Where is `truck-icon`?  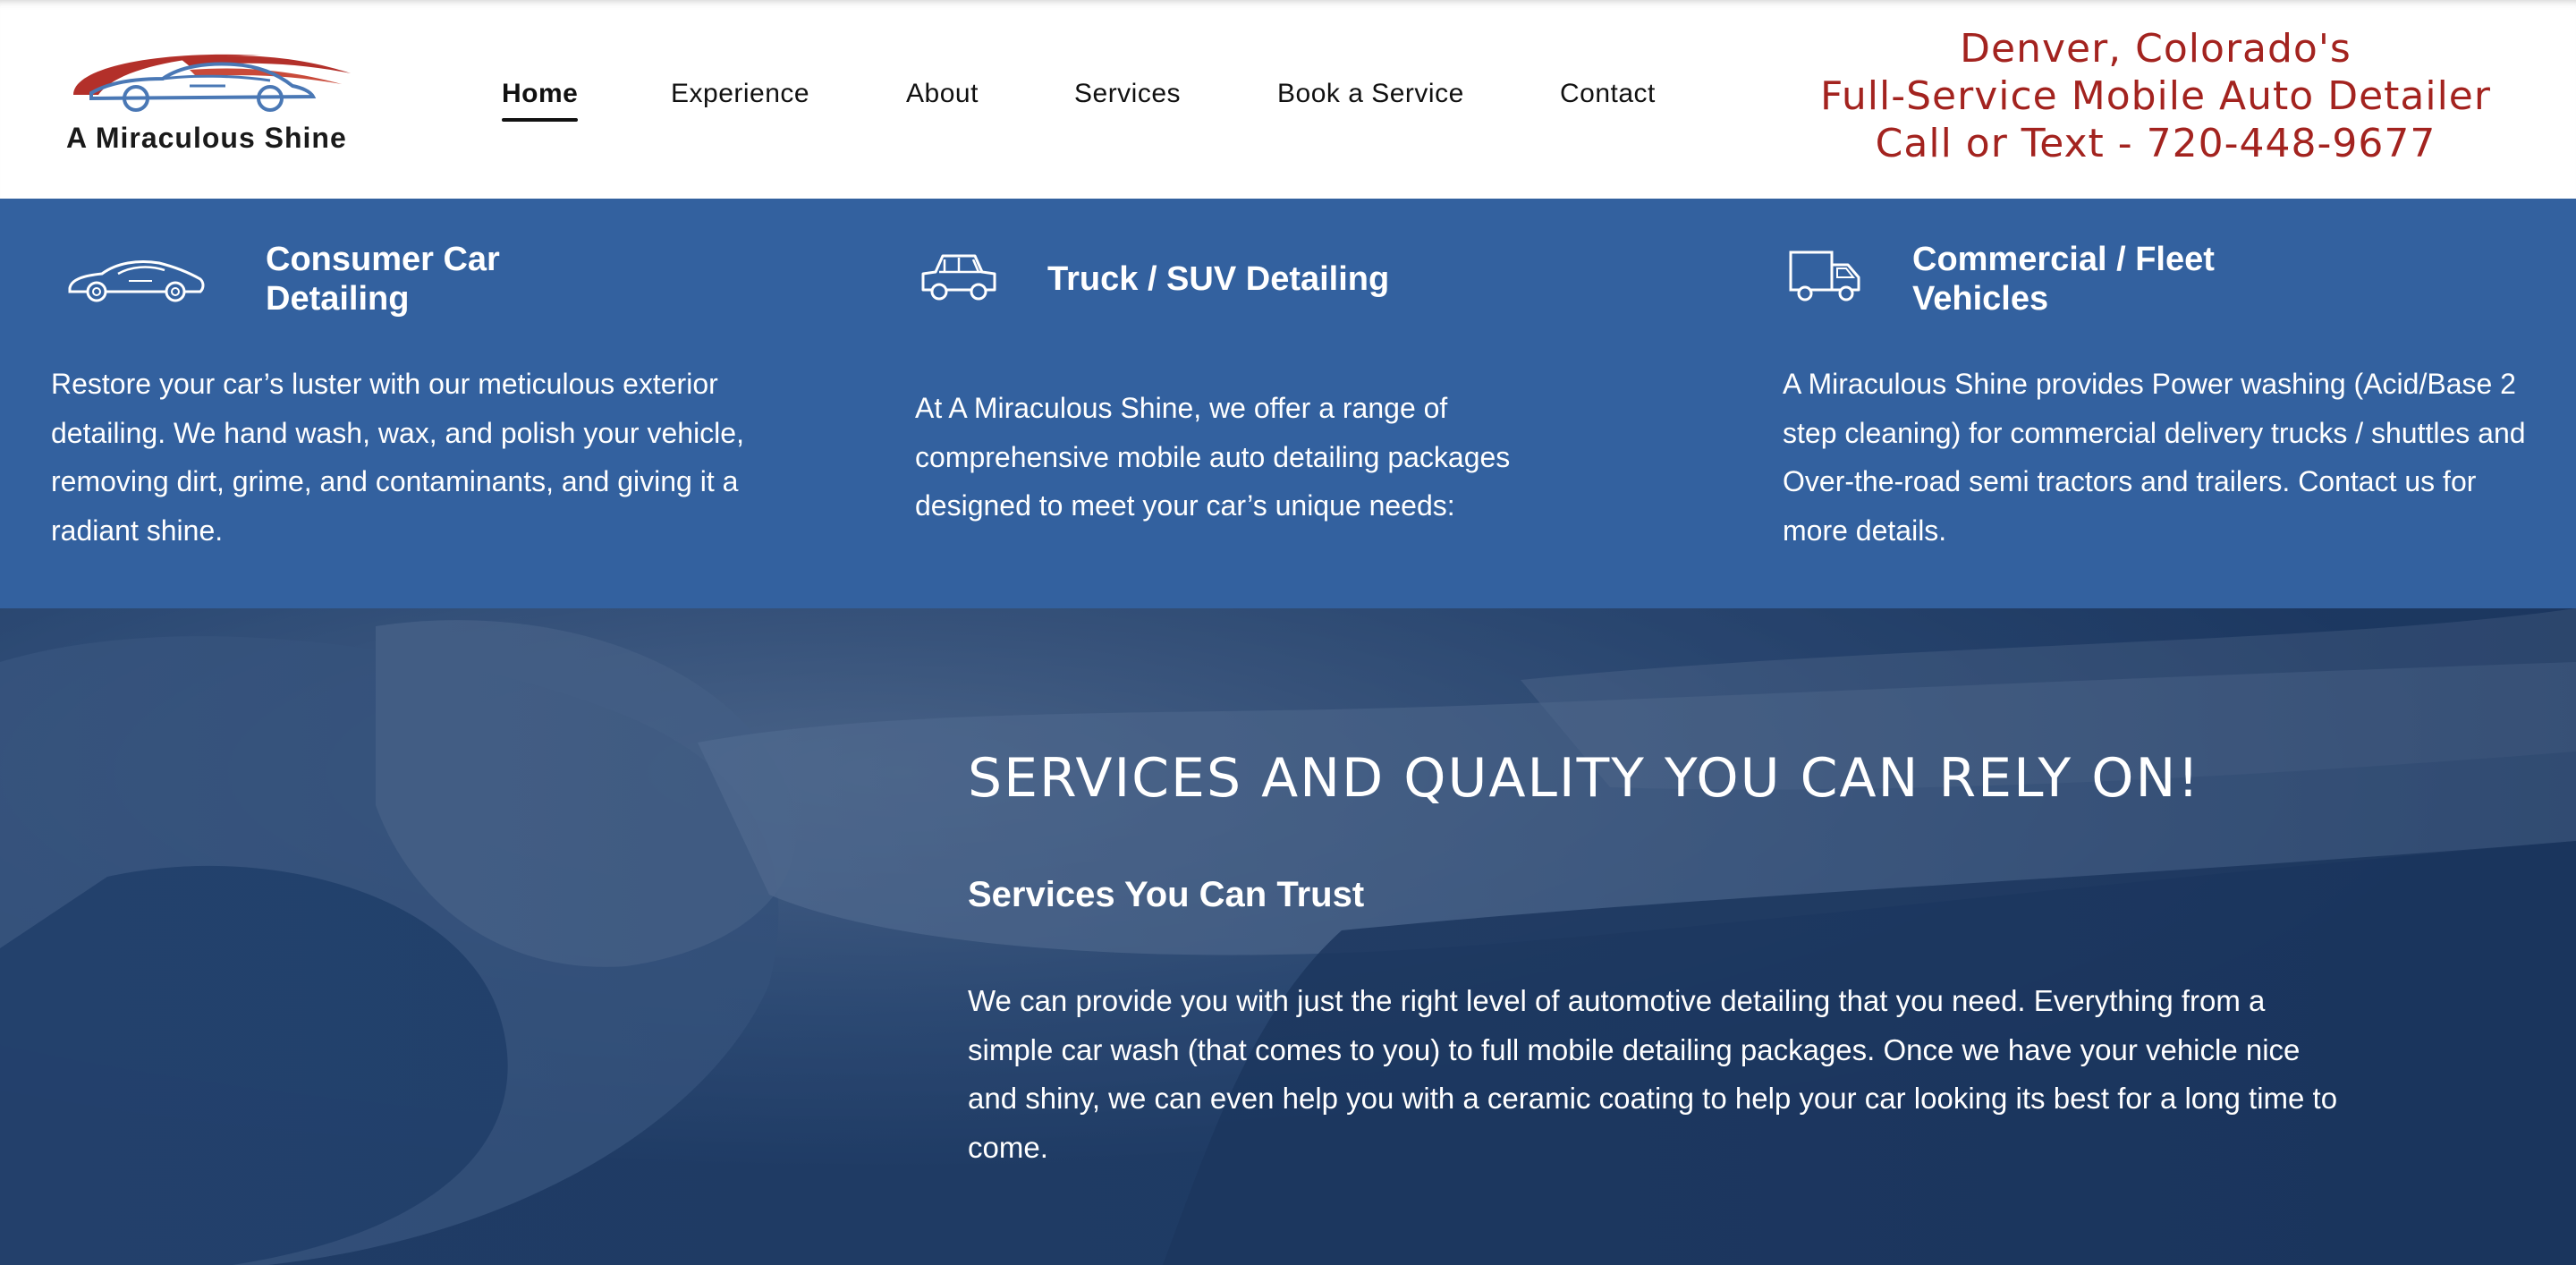
truck-icon is located at coordinates (1824, 275).